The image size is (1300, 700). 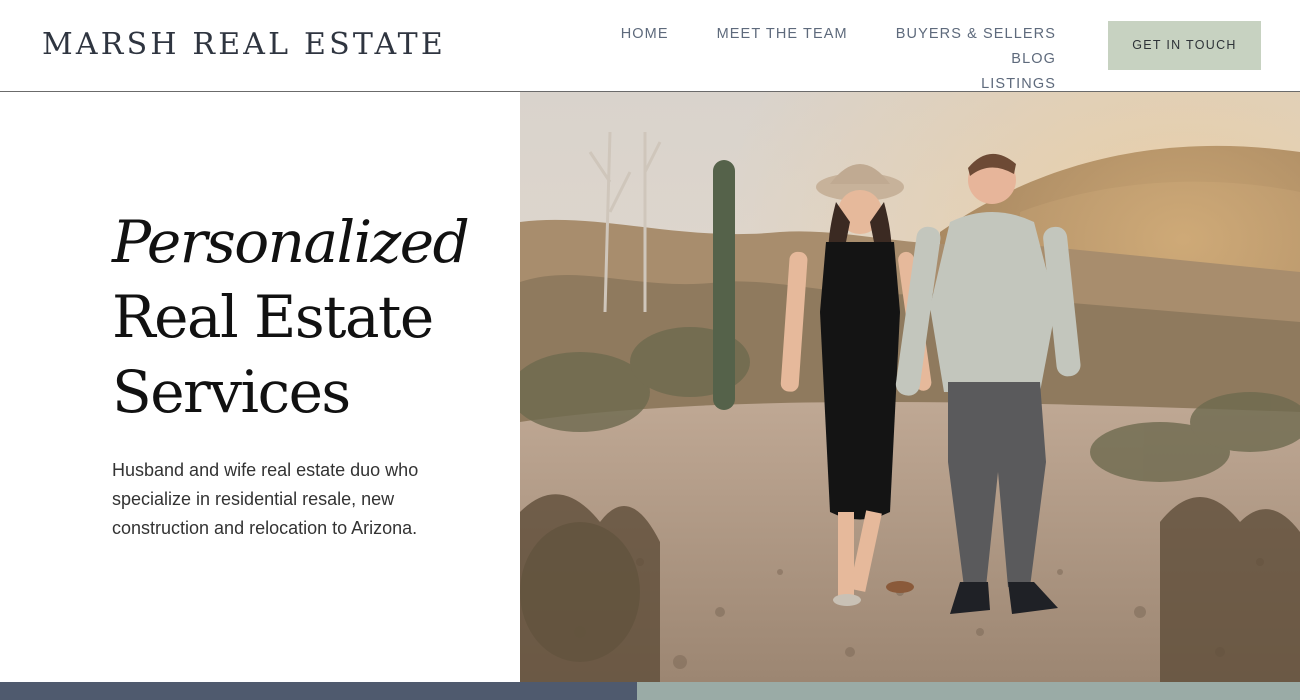 I want to click on site-logo: MARSH REAL ESTATE, so click(x=244, y=44).